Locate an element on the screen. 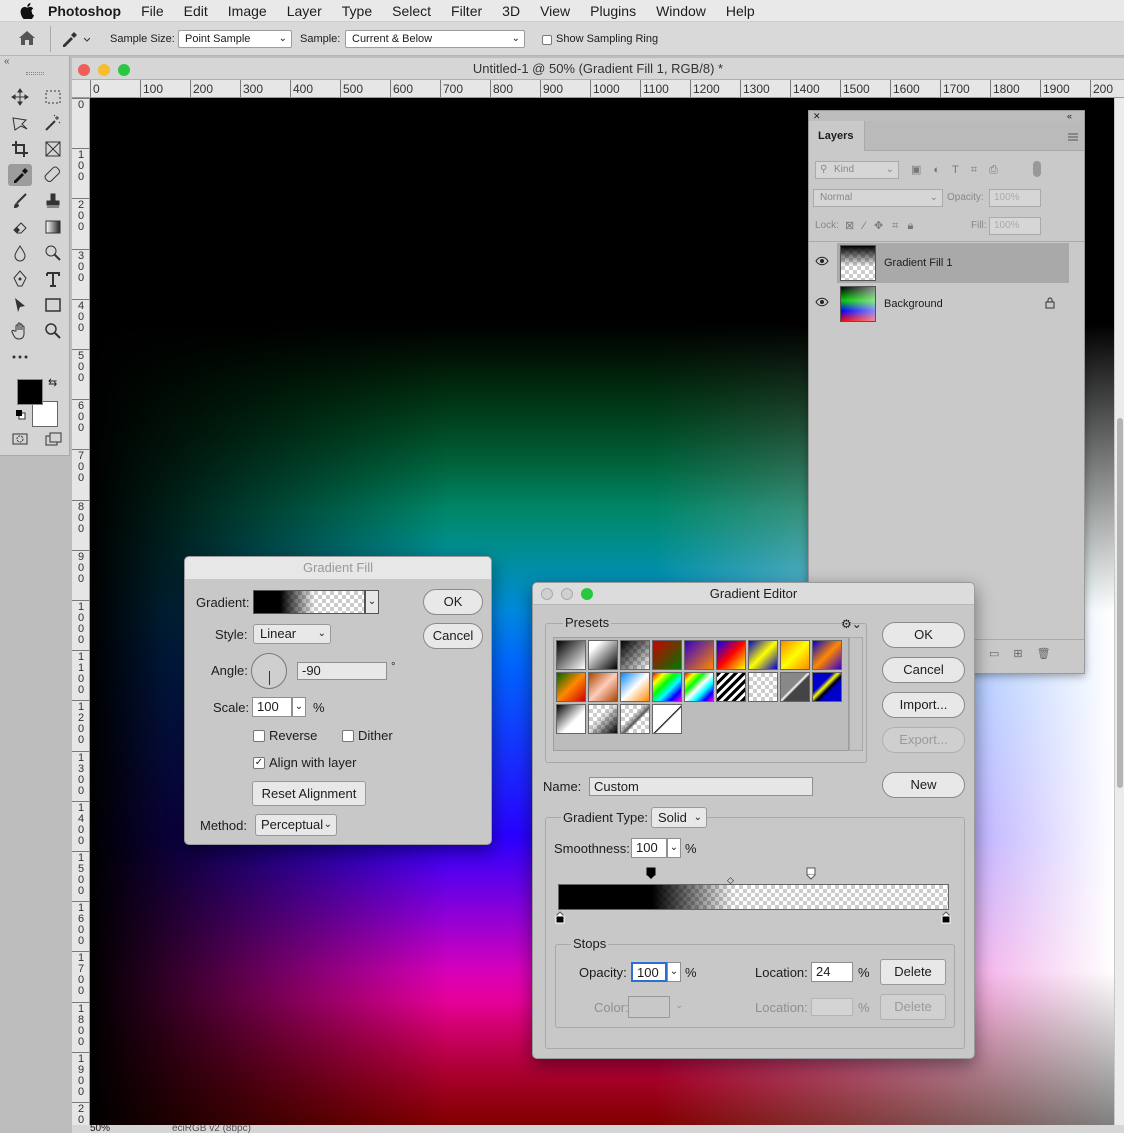  layer-name: Background is located at coordinates (913, 304).